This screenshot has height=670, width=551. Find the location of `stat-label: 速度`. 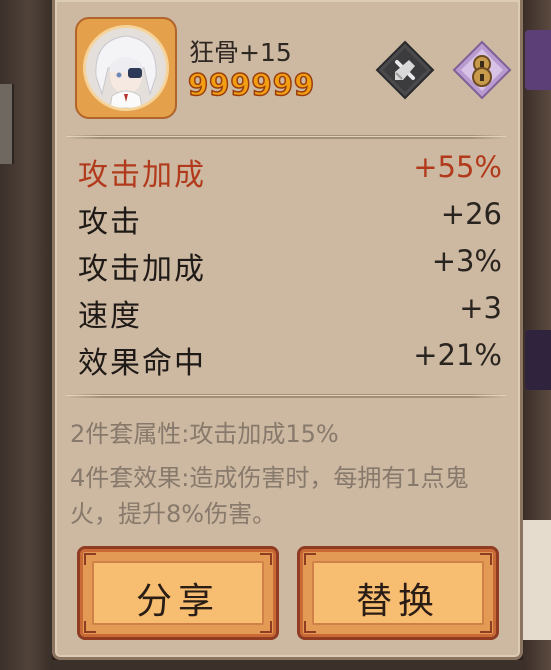

stat-label: 速度 is located at coordinates (110, 316).